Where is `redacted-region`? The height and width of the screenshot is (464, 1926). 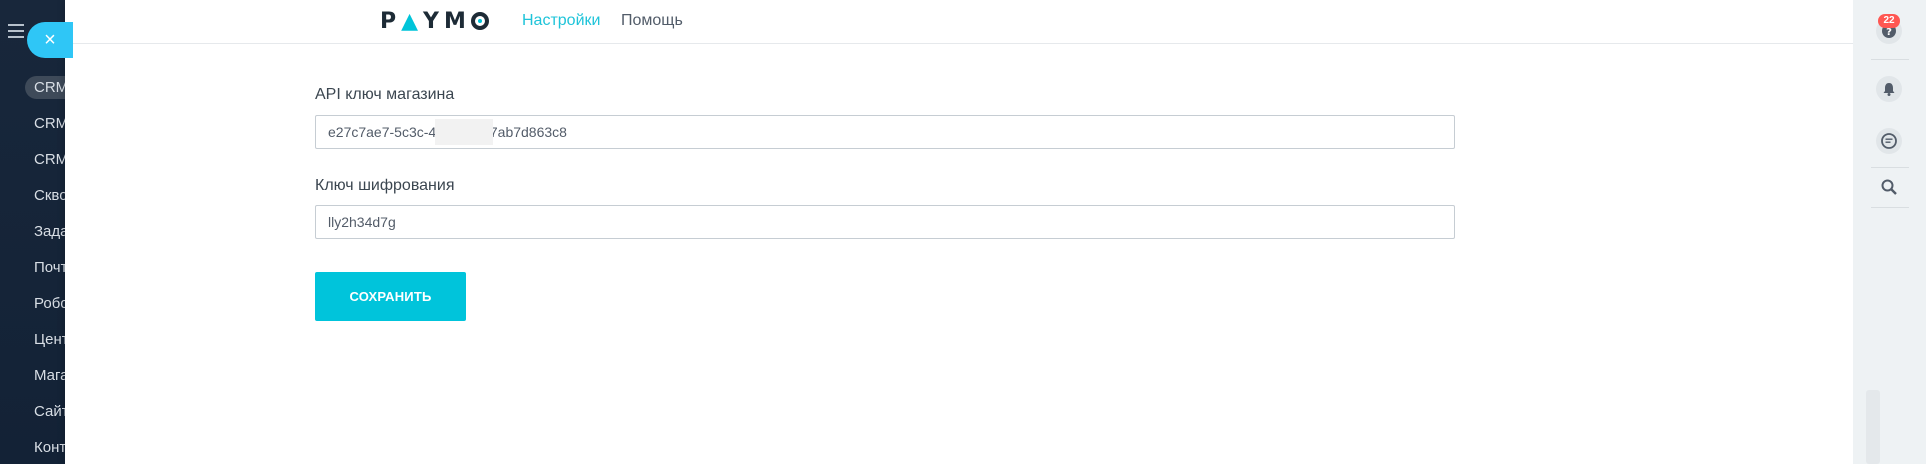
redacted-region is located at coordinates (464, 132).